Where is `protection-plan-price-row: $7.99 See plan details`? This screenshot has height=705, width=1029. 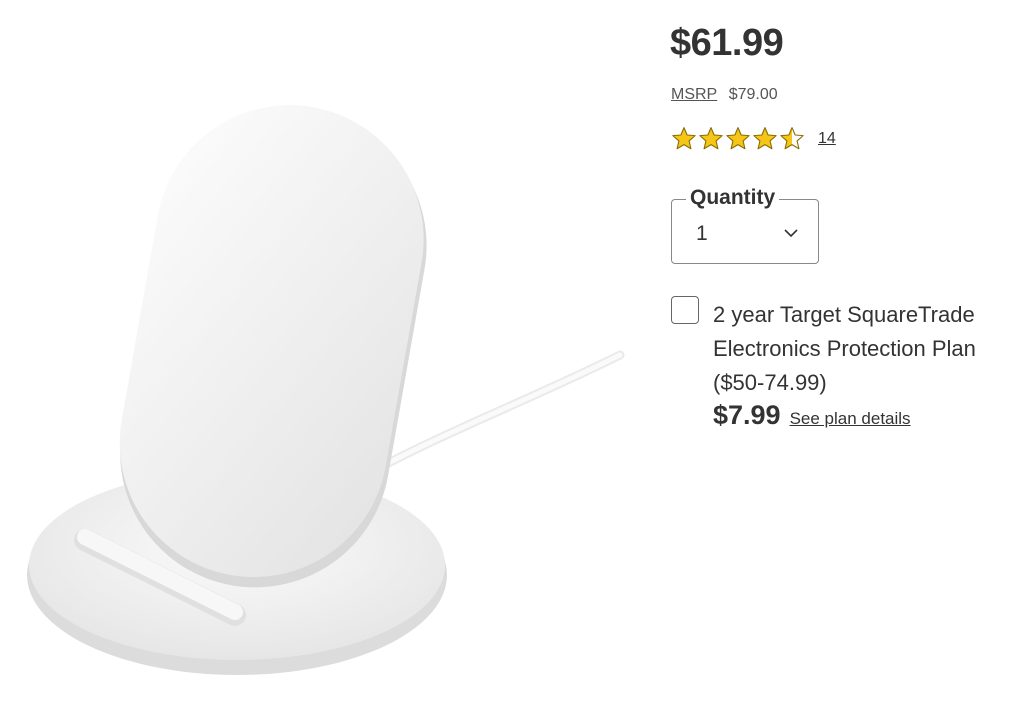 protection-plan-price-row: $7.99 See plan details is located at coordinates (812, 415).